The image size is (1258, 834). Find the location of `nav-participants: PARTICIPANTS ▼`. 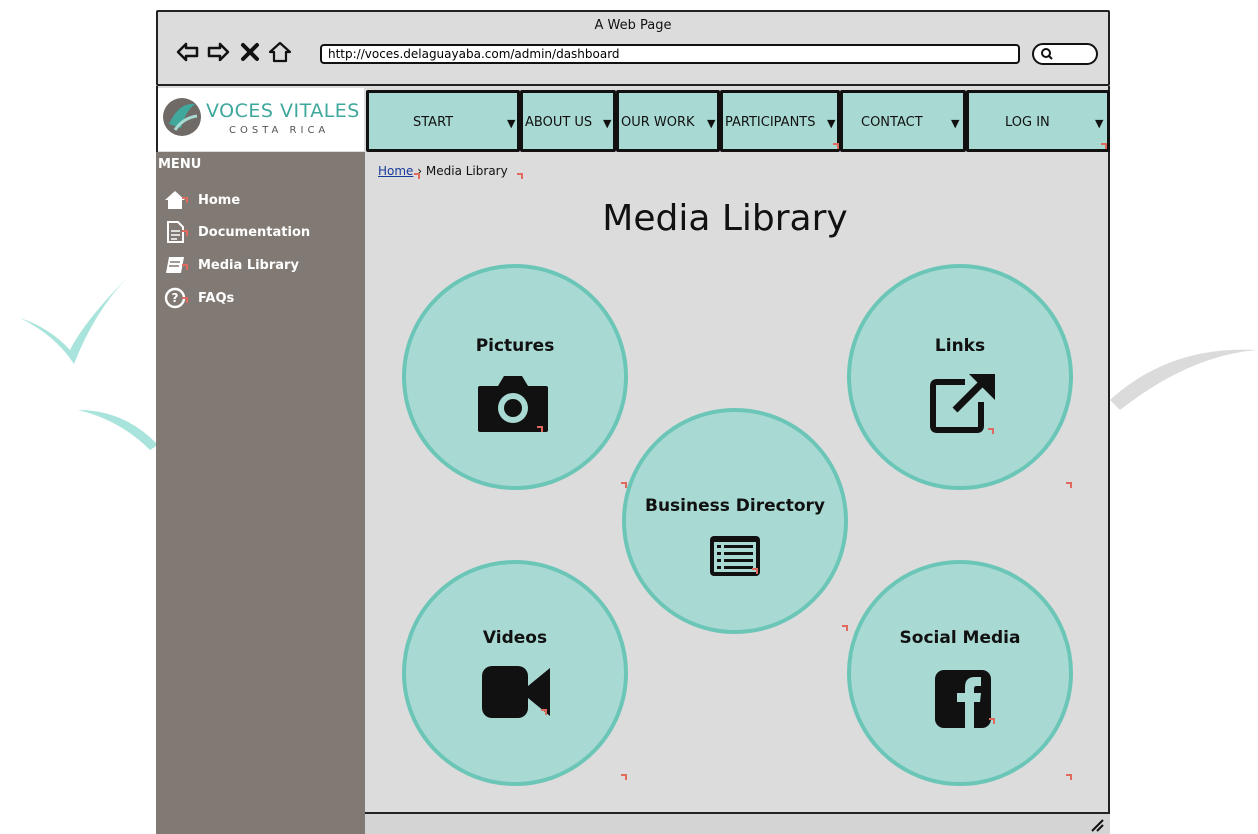

nav-participants: PARTICIPANTS ▼ is located at coordinates (780, 121).